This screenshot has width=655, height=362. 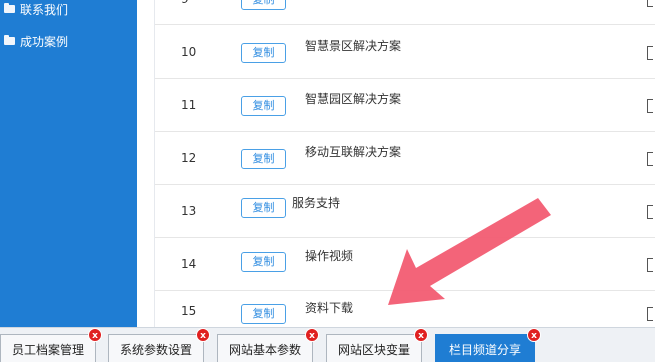 What do you see at coordinates (405, 52) in the screenshot?
I see `table-row: 10 复制 智慧景区解决方案` at bounding box center [405, 52].